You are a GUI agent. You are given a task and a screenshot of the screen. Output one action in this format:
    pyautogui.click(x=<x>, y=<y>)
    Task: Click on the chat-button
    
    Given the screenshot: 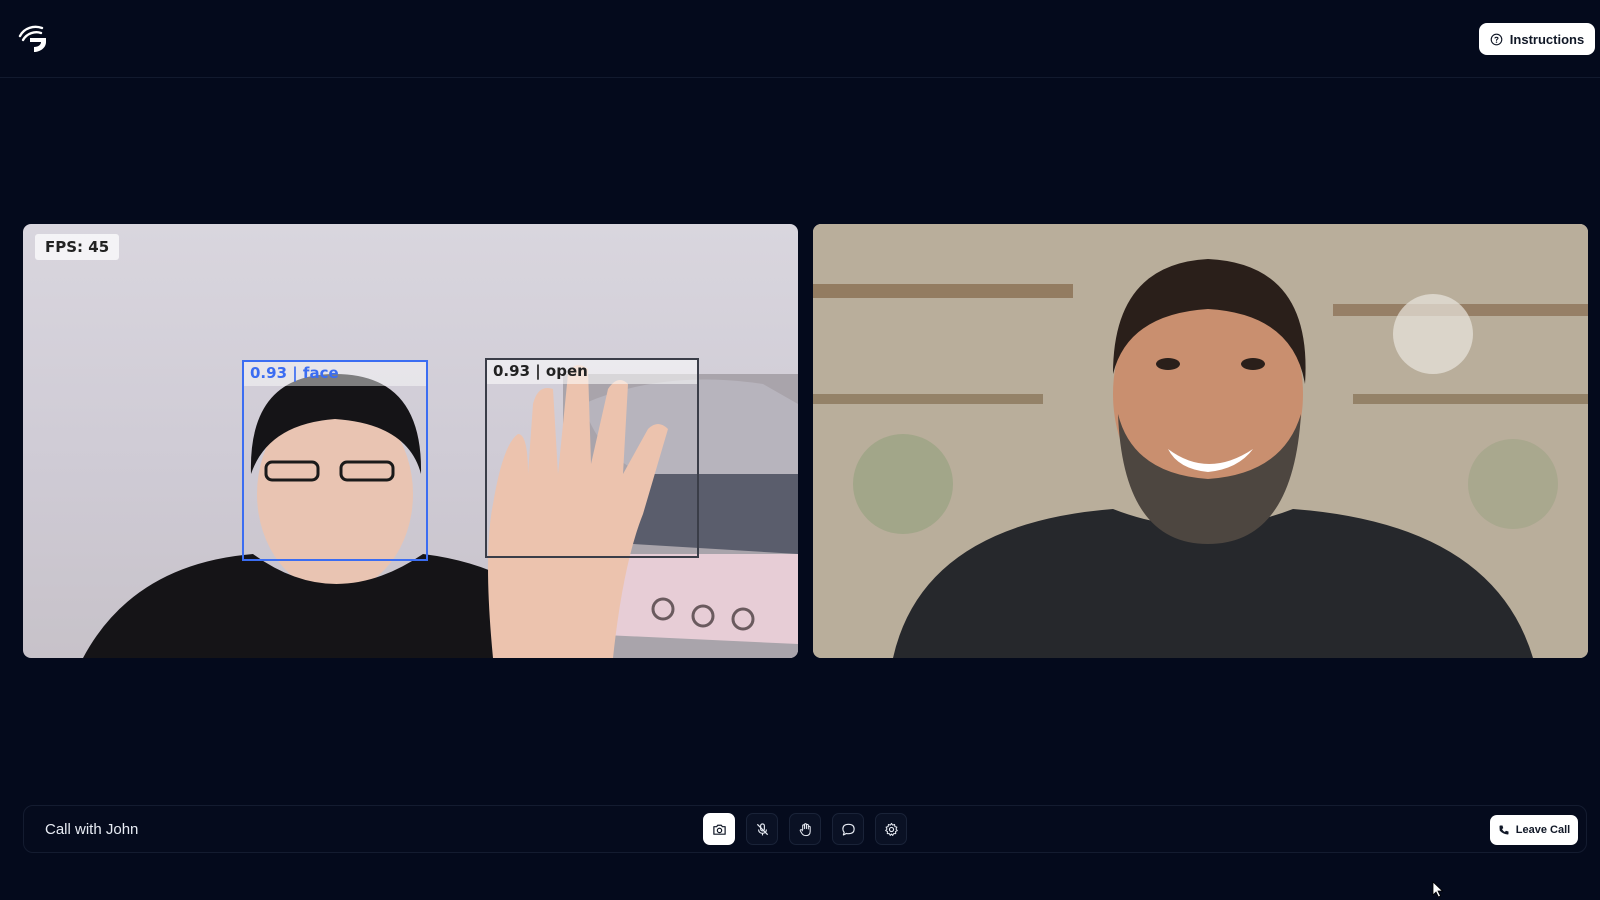 What is the action you would take?
    pyautogui.click(x=848, y=829)
    